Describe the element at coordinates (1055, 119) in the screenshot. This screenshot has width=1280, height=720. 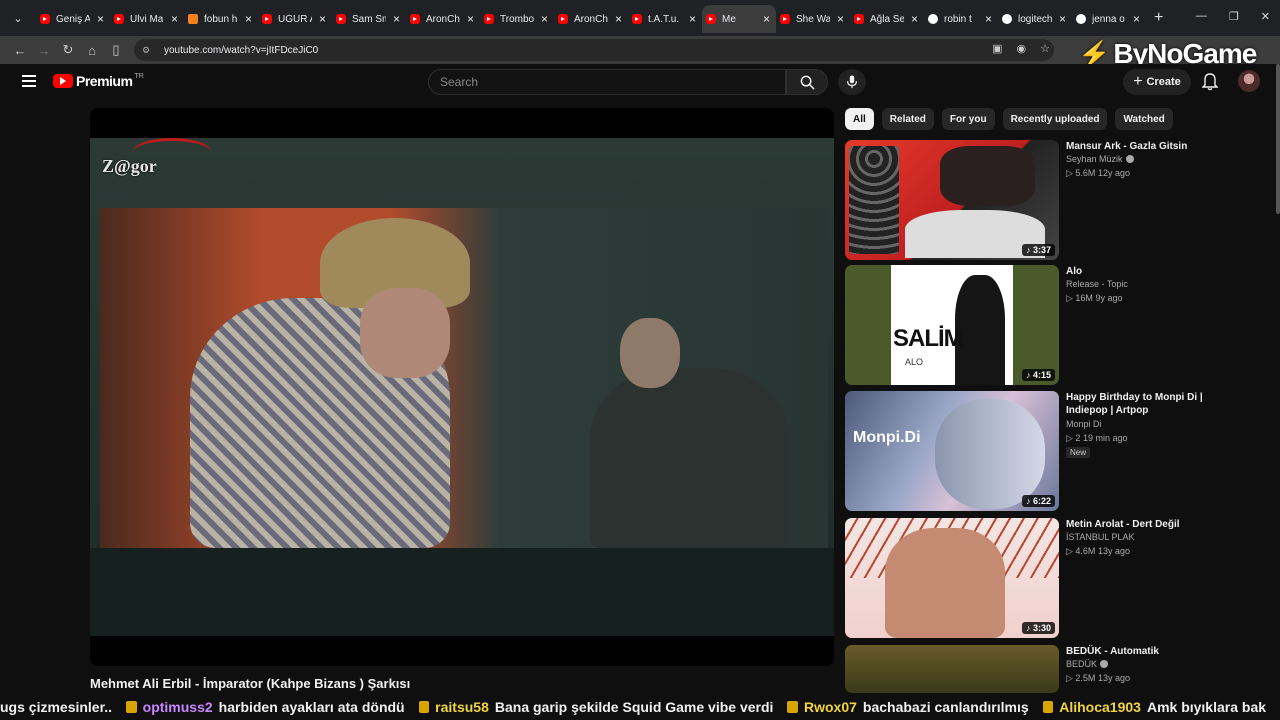
I see `chip-recently-uploaded: Recently uploaded` at that location.